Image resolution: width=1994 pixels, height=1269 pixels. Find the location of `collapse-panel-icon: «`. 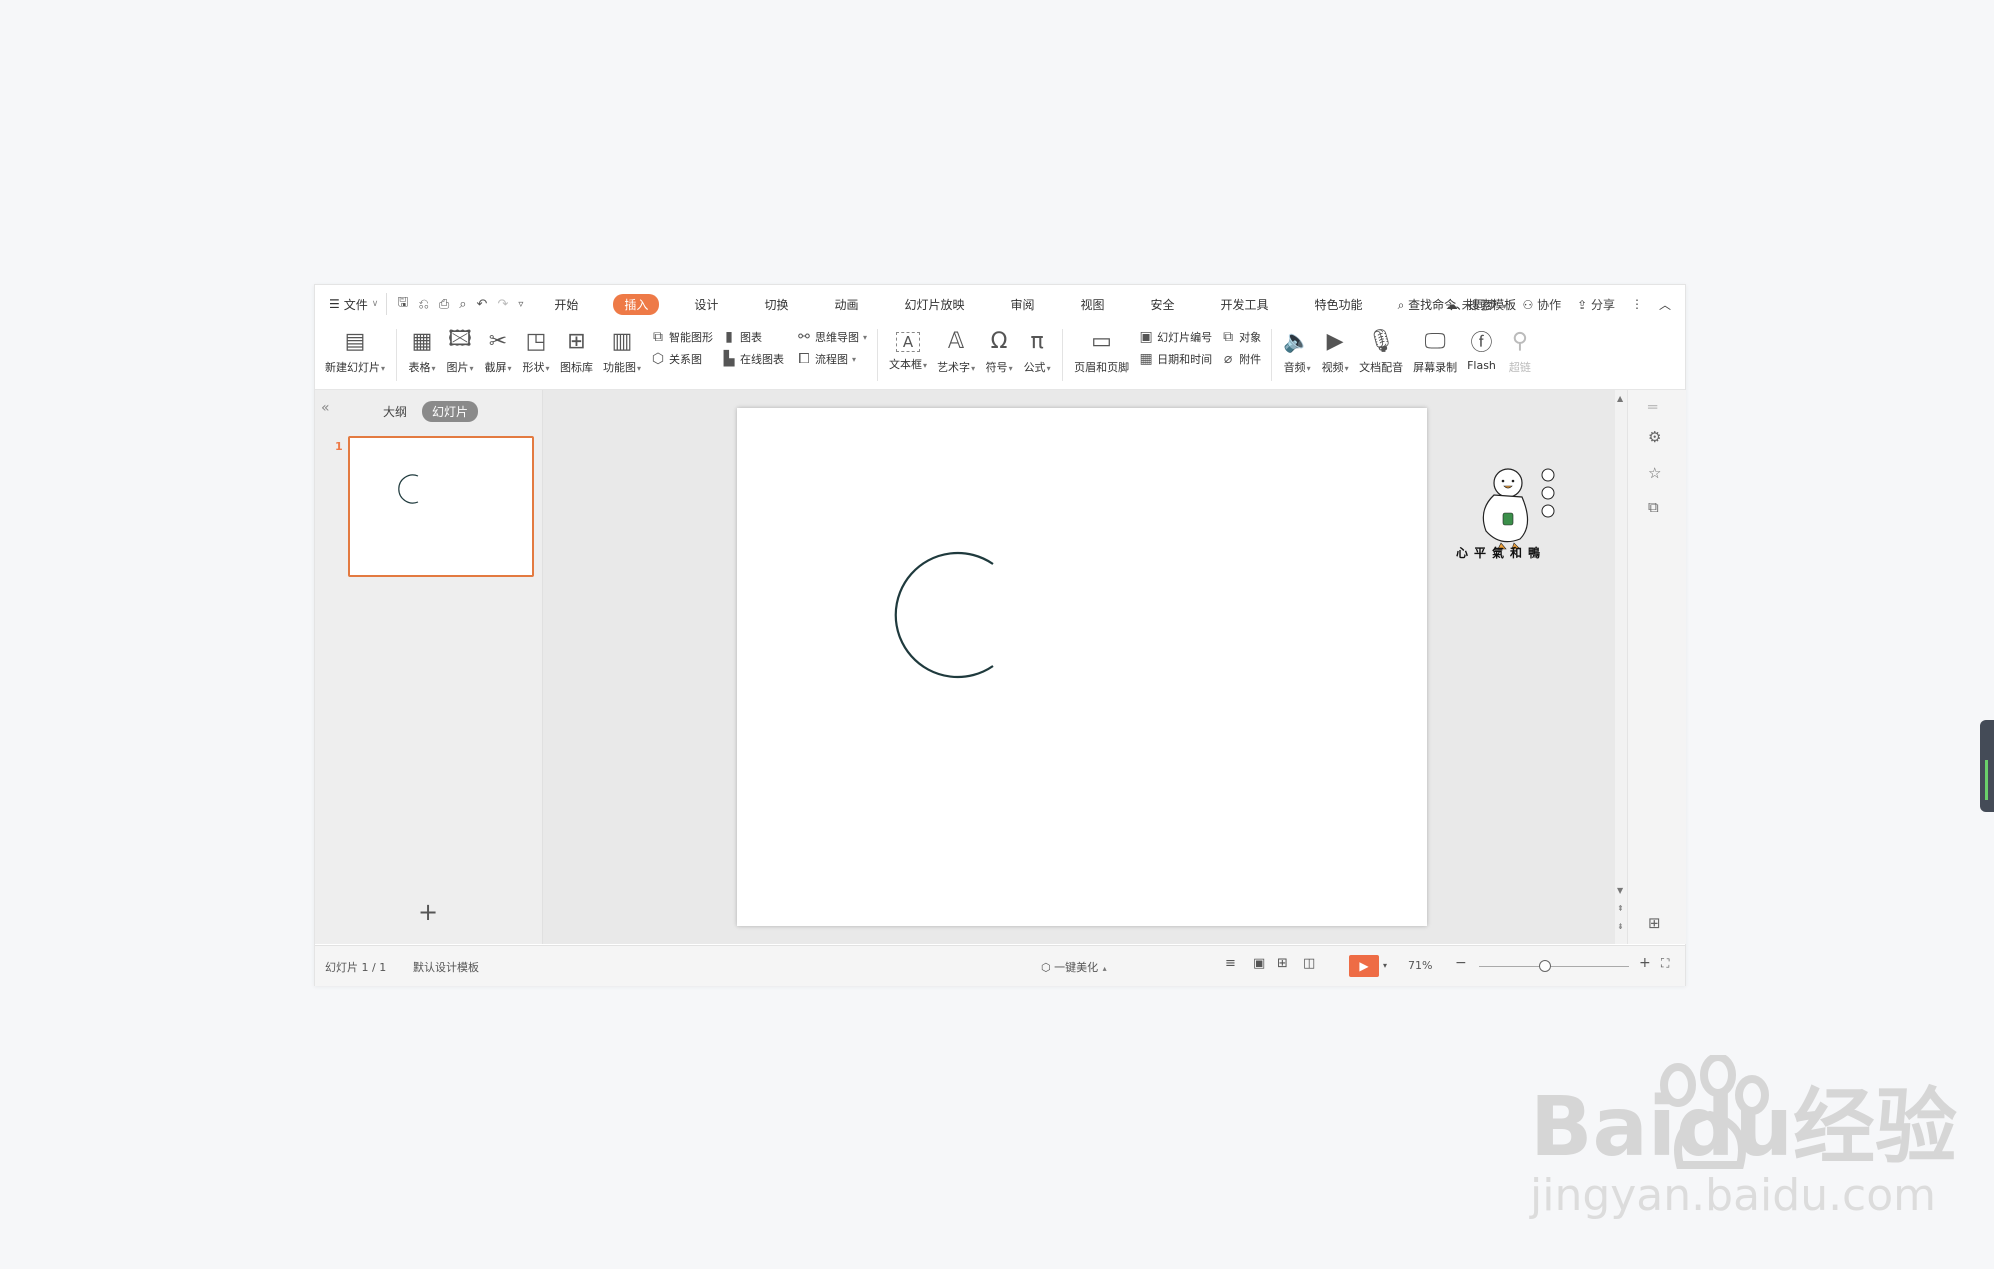

collapse-panel-icon: « is located at coordinates (325, 408).